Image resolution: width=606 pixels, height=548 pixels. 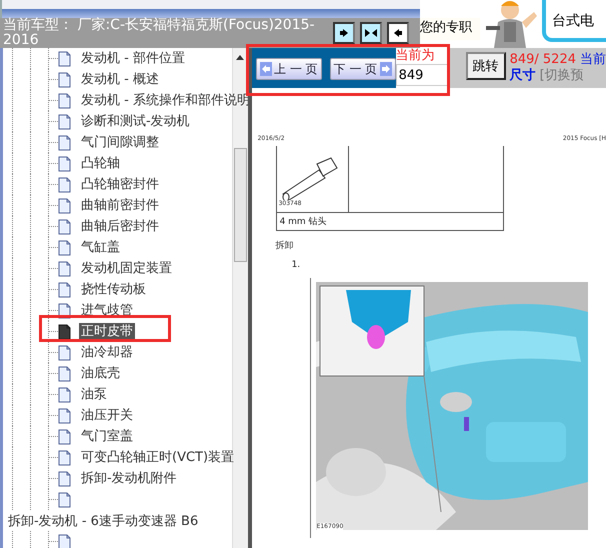 I want to click on arrows-inward-icon, so click(x=371, y=33).